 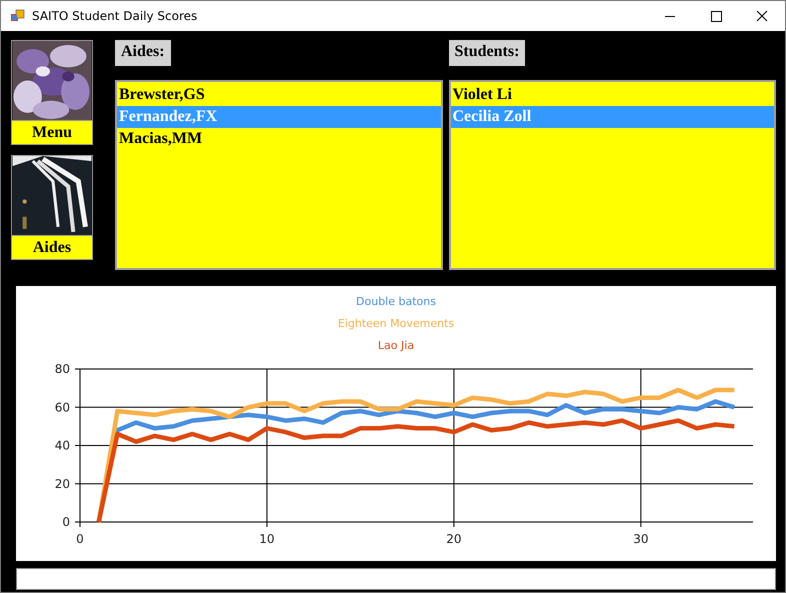 What do you see at coordinates (52, 132) in the screenshot?
I see `menu-button: Menu` at bounding box center [52, 132].